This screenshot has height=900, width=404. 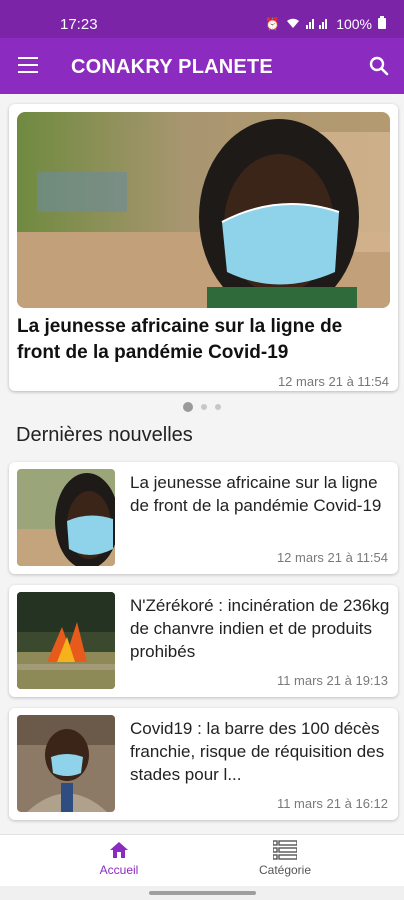 What do you see at coordinates (332, 680) in the screenshot?
I see `news-date: 11 mars 21 à 19:13` at bounding box center [332, 680].